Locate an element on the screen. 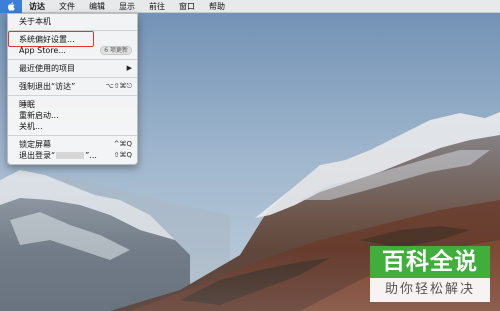  menu-item-force-quit: 强制退出“访达” ⌥⇧⌘⎋ is located at coordinates (72, 86).